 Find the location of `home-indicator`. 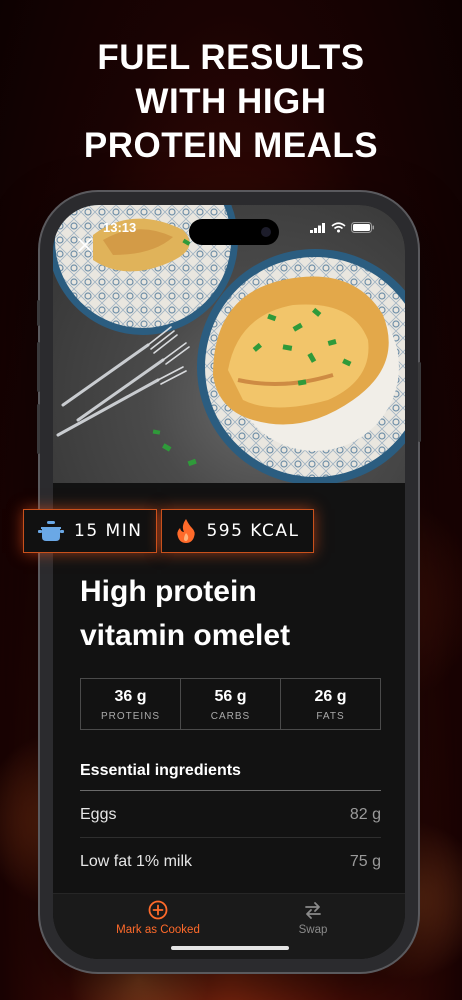

home-indicator is located at coordinates (230, 948).